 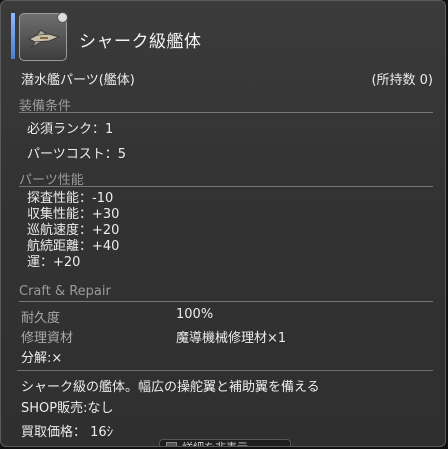 What do you see at coordinates (73, 214) in the screenshot?
I see `stat-collection: 収集性能：+30` at bounding box center [73, 214].